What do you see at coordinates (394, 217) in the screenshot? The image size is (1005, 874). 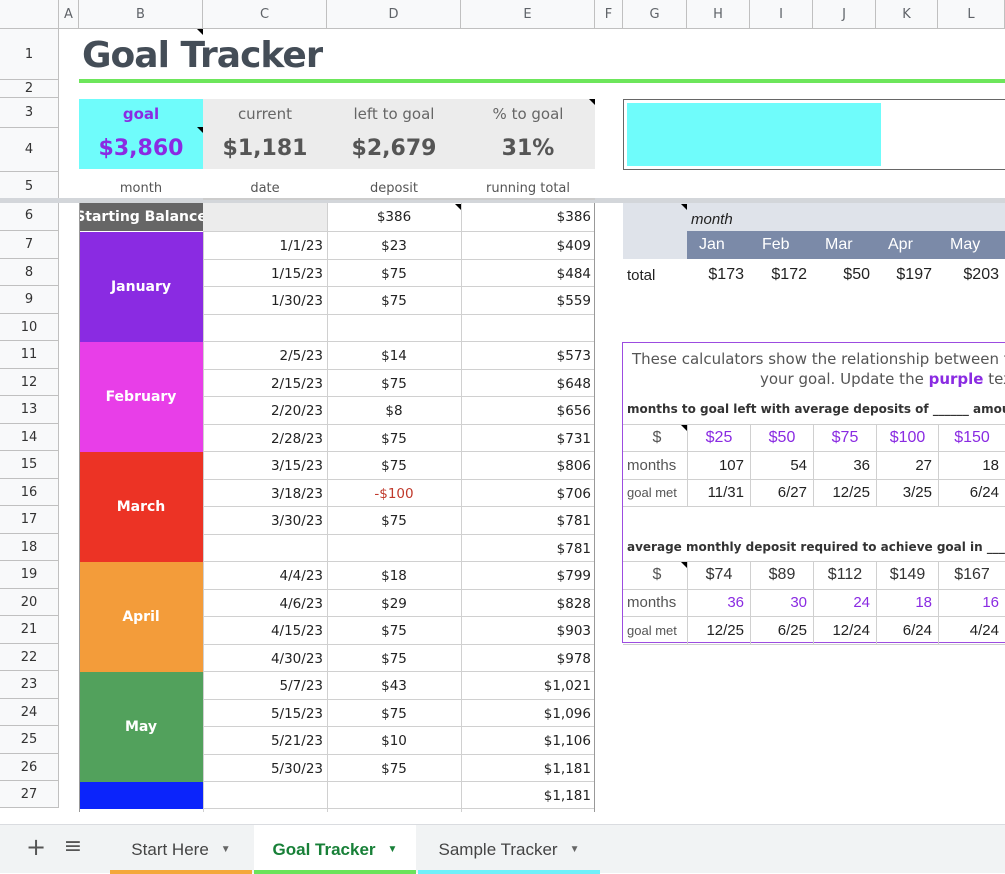 I see `starting-balance-deposit: $386` at bounding box center [394, 217].